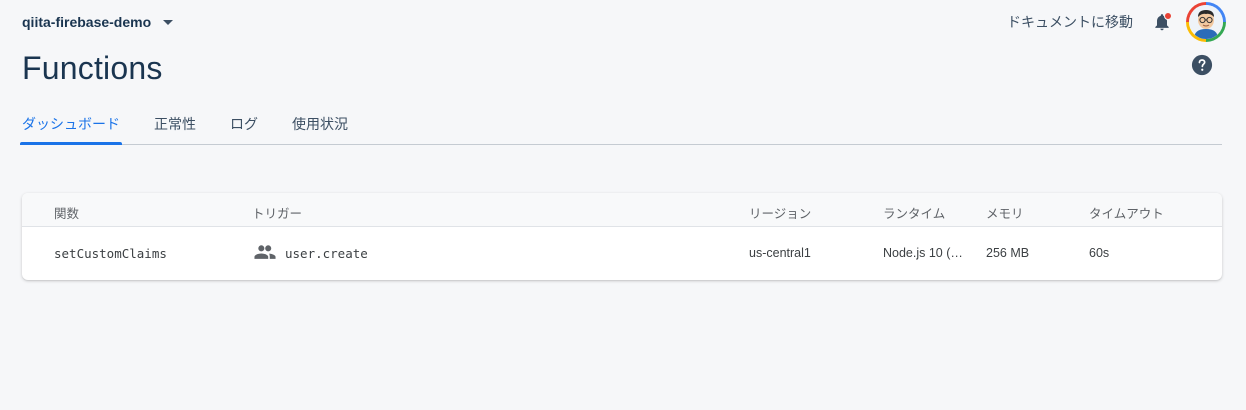 This screenshot has height=410, width=1246. What do you see at coordinates (87, 22) in the screenshot?
I see `project-name: qiita-firebase-demo` at bounding box center [87, 22].